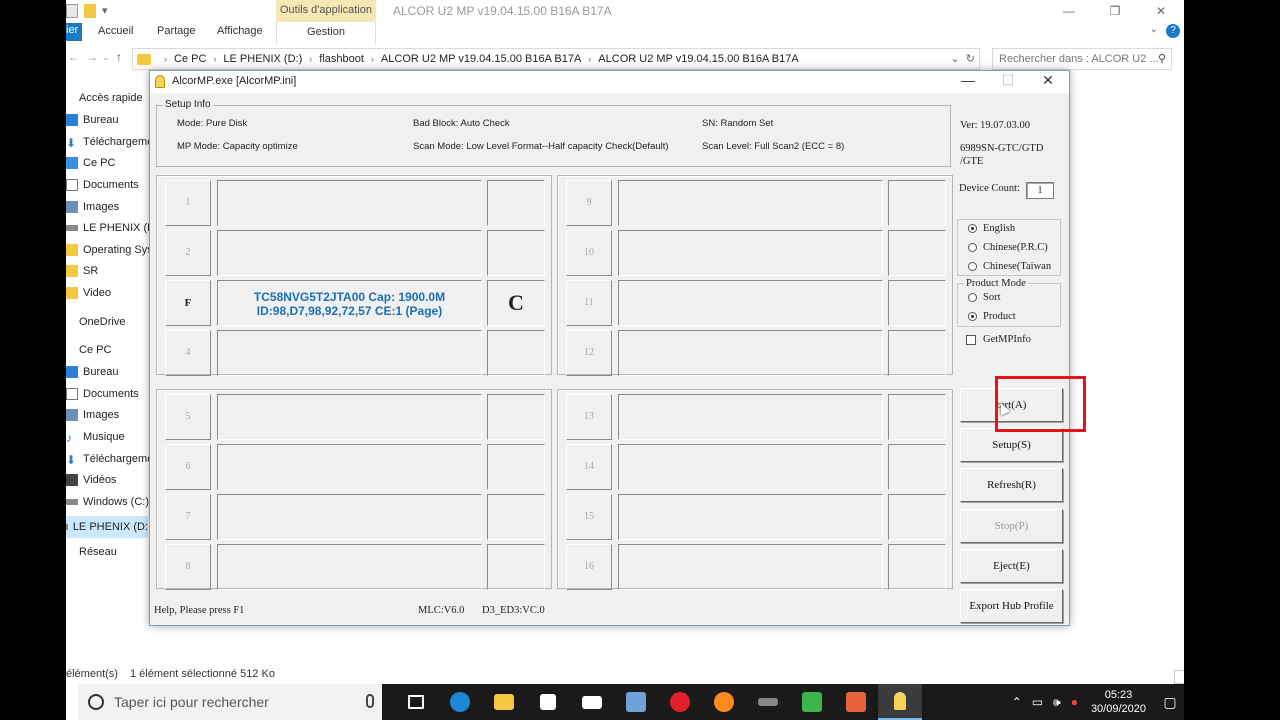  I want to click on file-explorer-icon, so click(504, 702).